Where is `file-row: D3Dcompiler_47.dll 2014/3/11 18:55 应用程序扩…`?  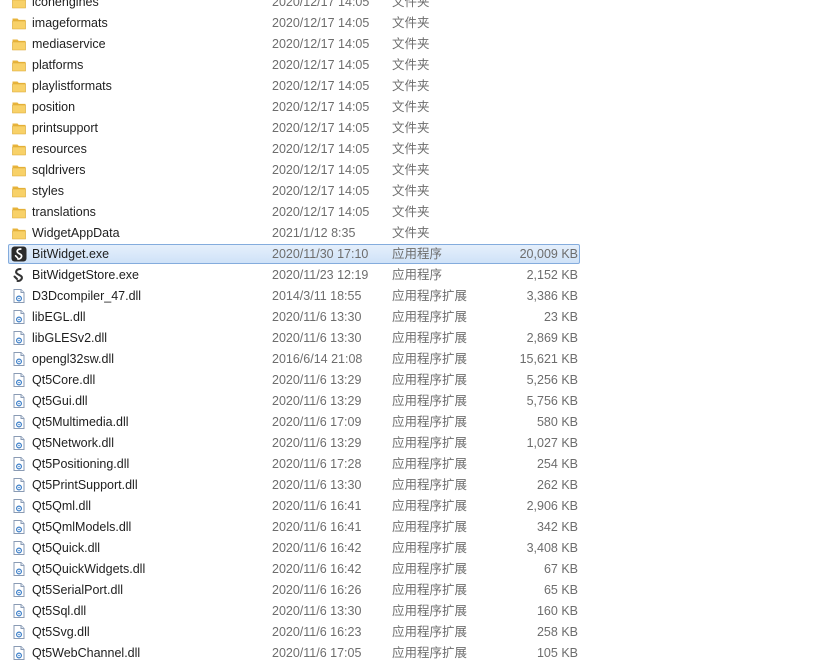 file-row: D3Dcompiler_47.dll 2014/3/11 18:55 应用程序扩… is located at coordinates (416, 296).